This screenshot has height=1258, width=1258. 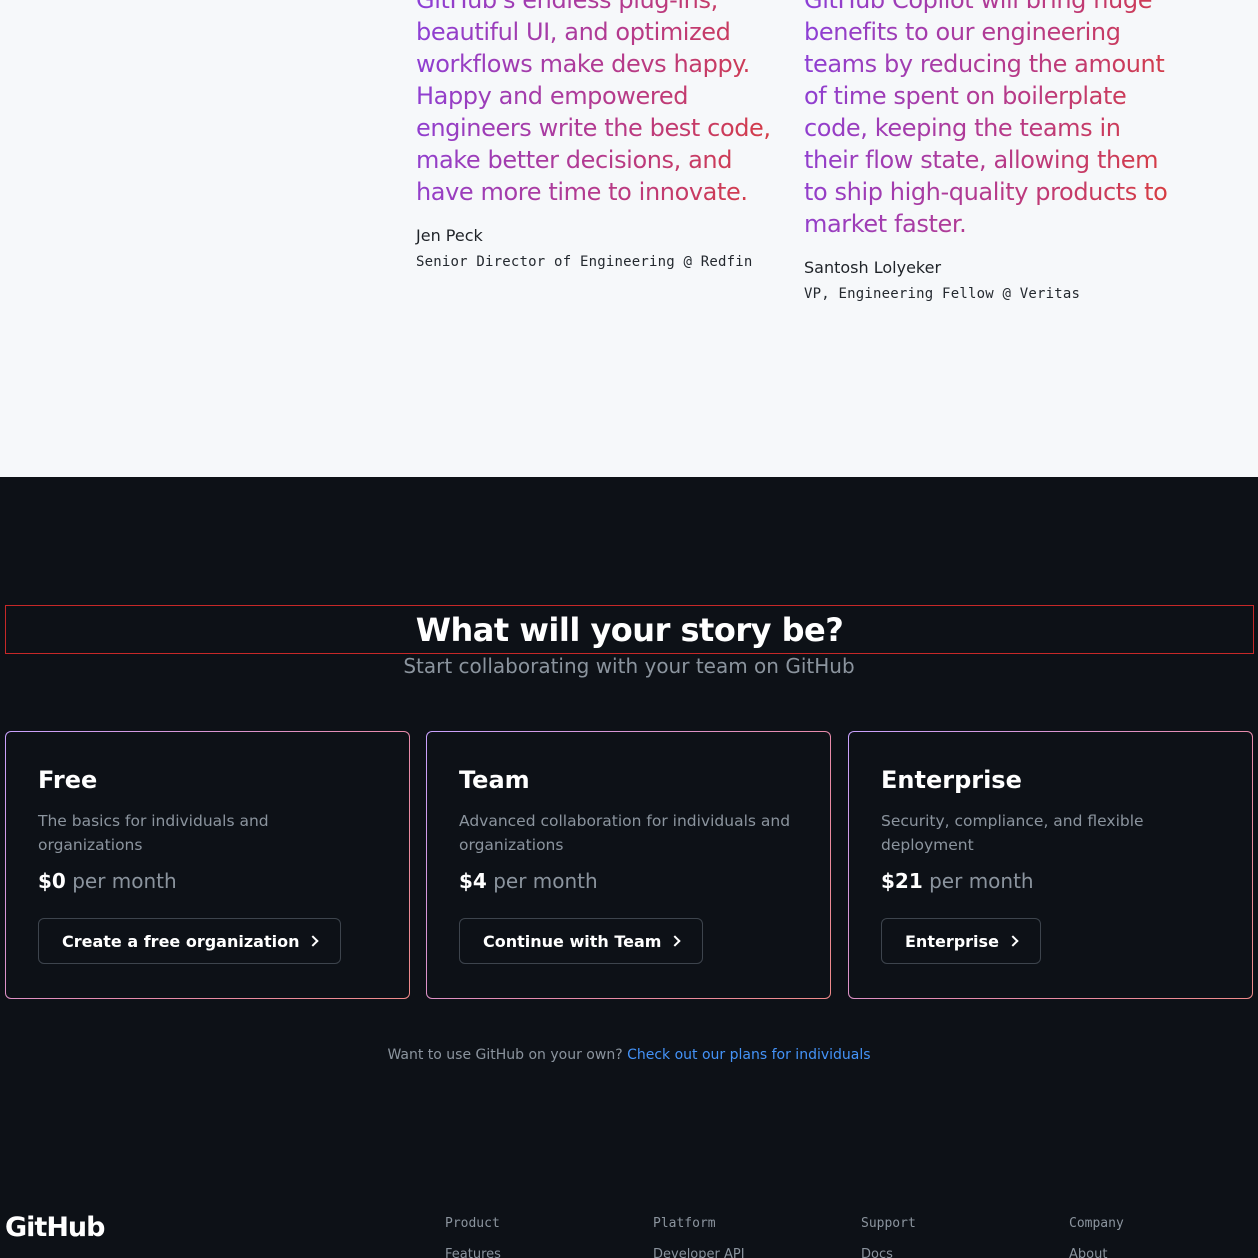 I want to click on cta-heading-container: What will your story be?, so click(x=629, y=629).